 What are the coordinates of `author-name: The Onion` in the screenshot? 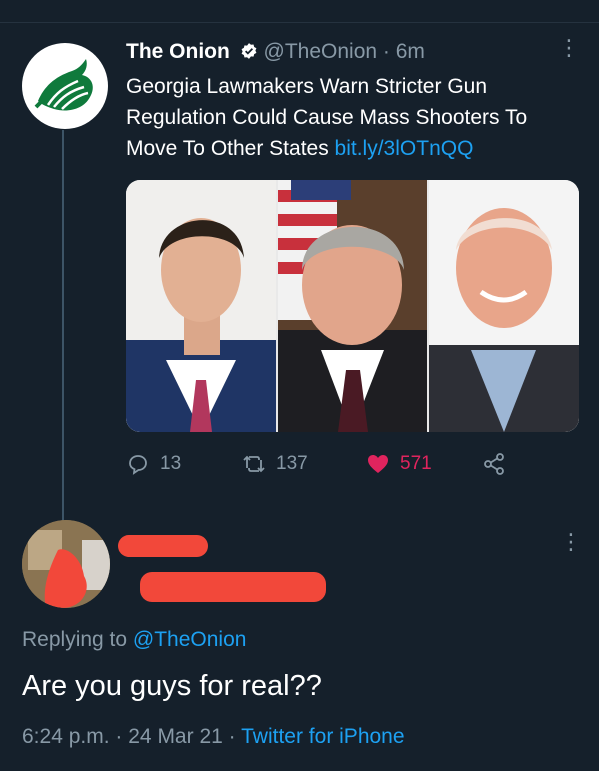 It's located at (178, 51).